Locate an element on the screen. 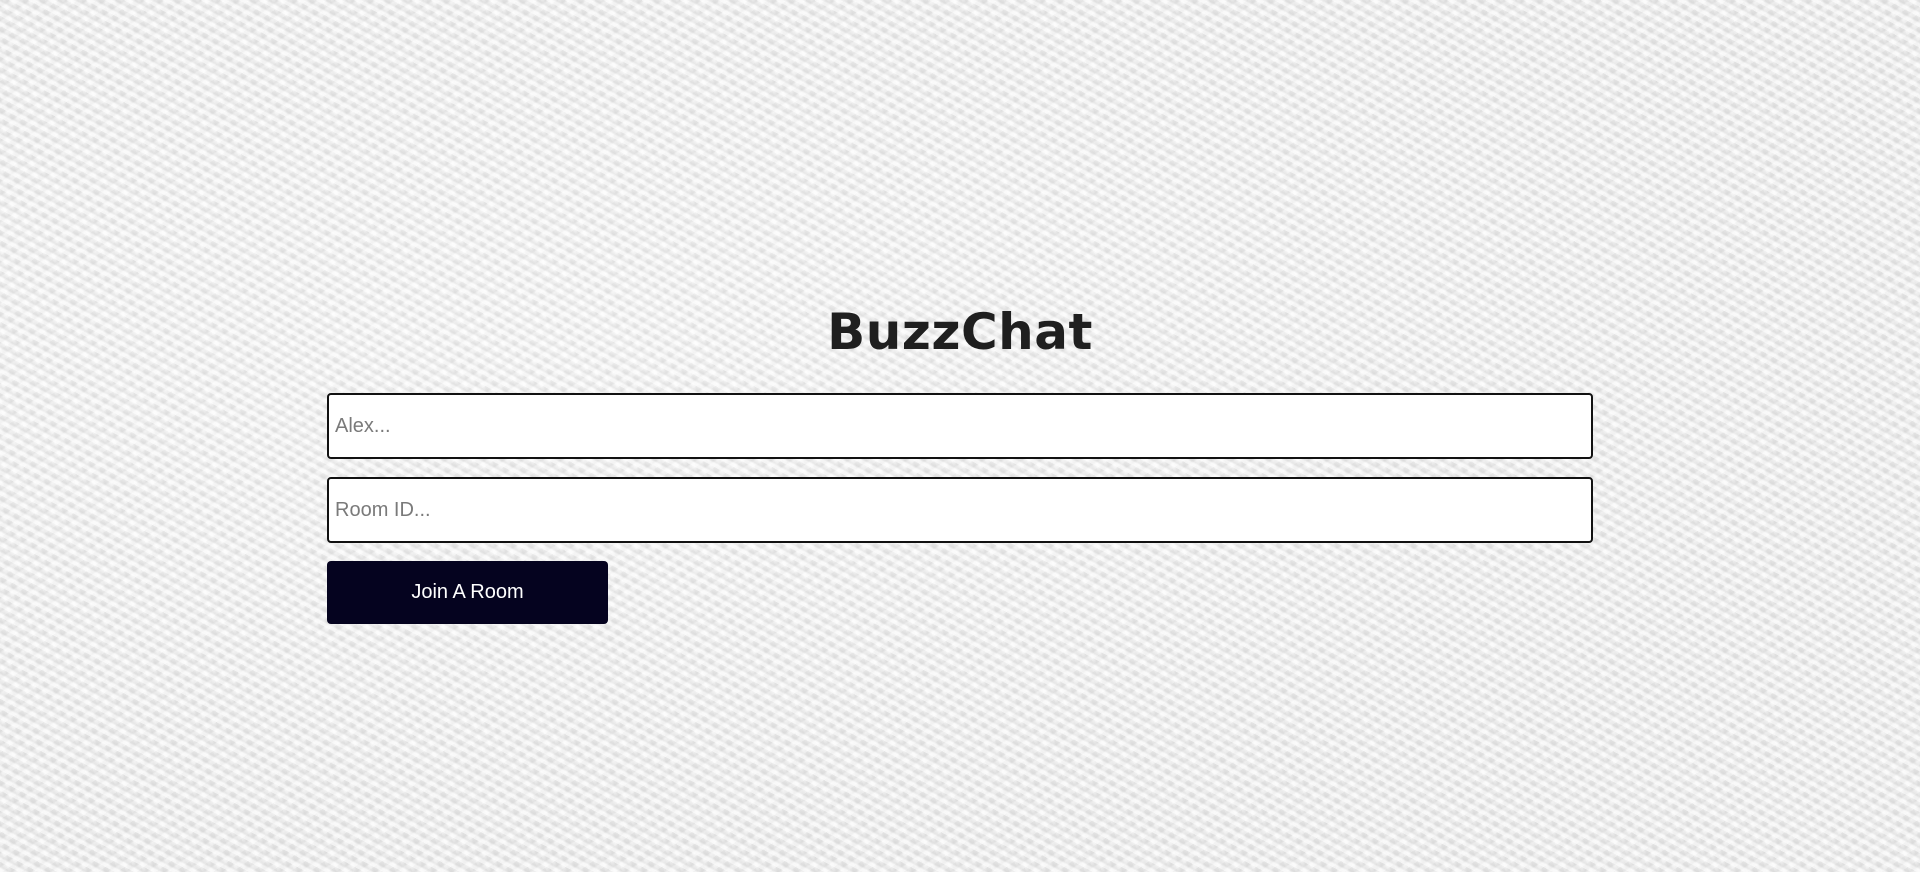  app-title: BuzzChat is located at coordinates (960, 332).